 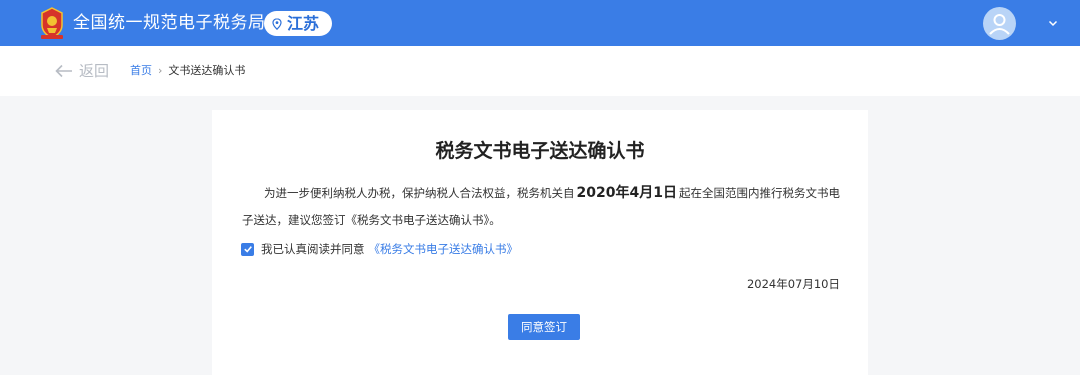 What do you see at coordinates (793, 284) in the screenshot?
I see `document-date: 2024年07月10日` at bounding box center [793, 284].